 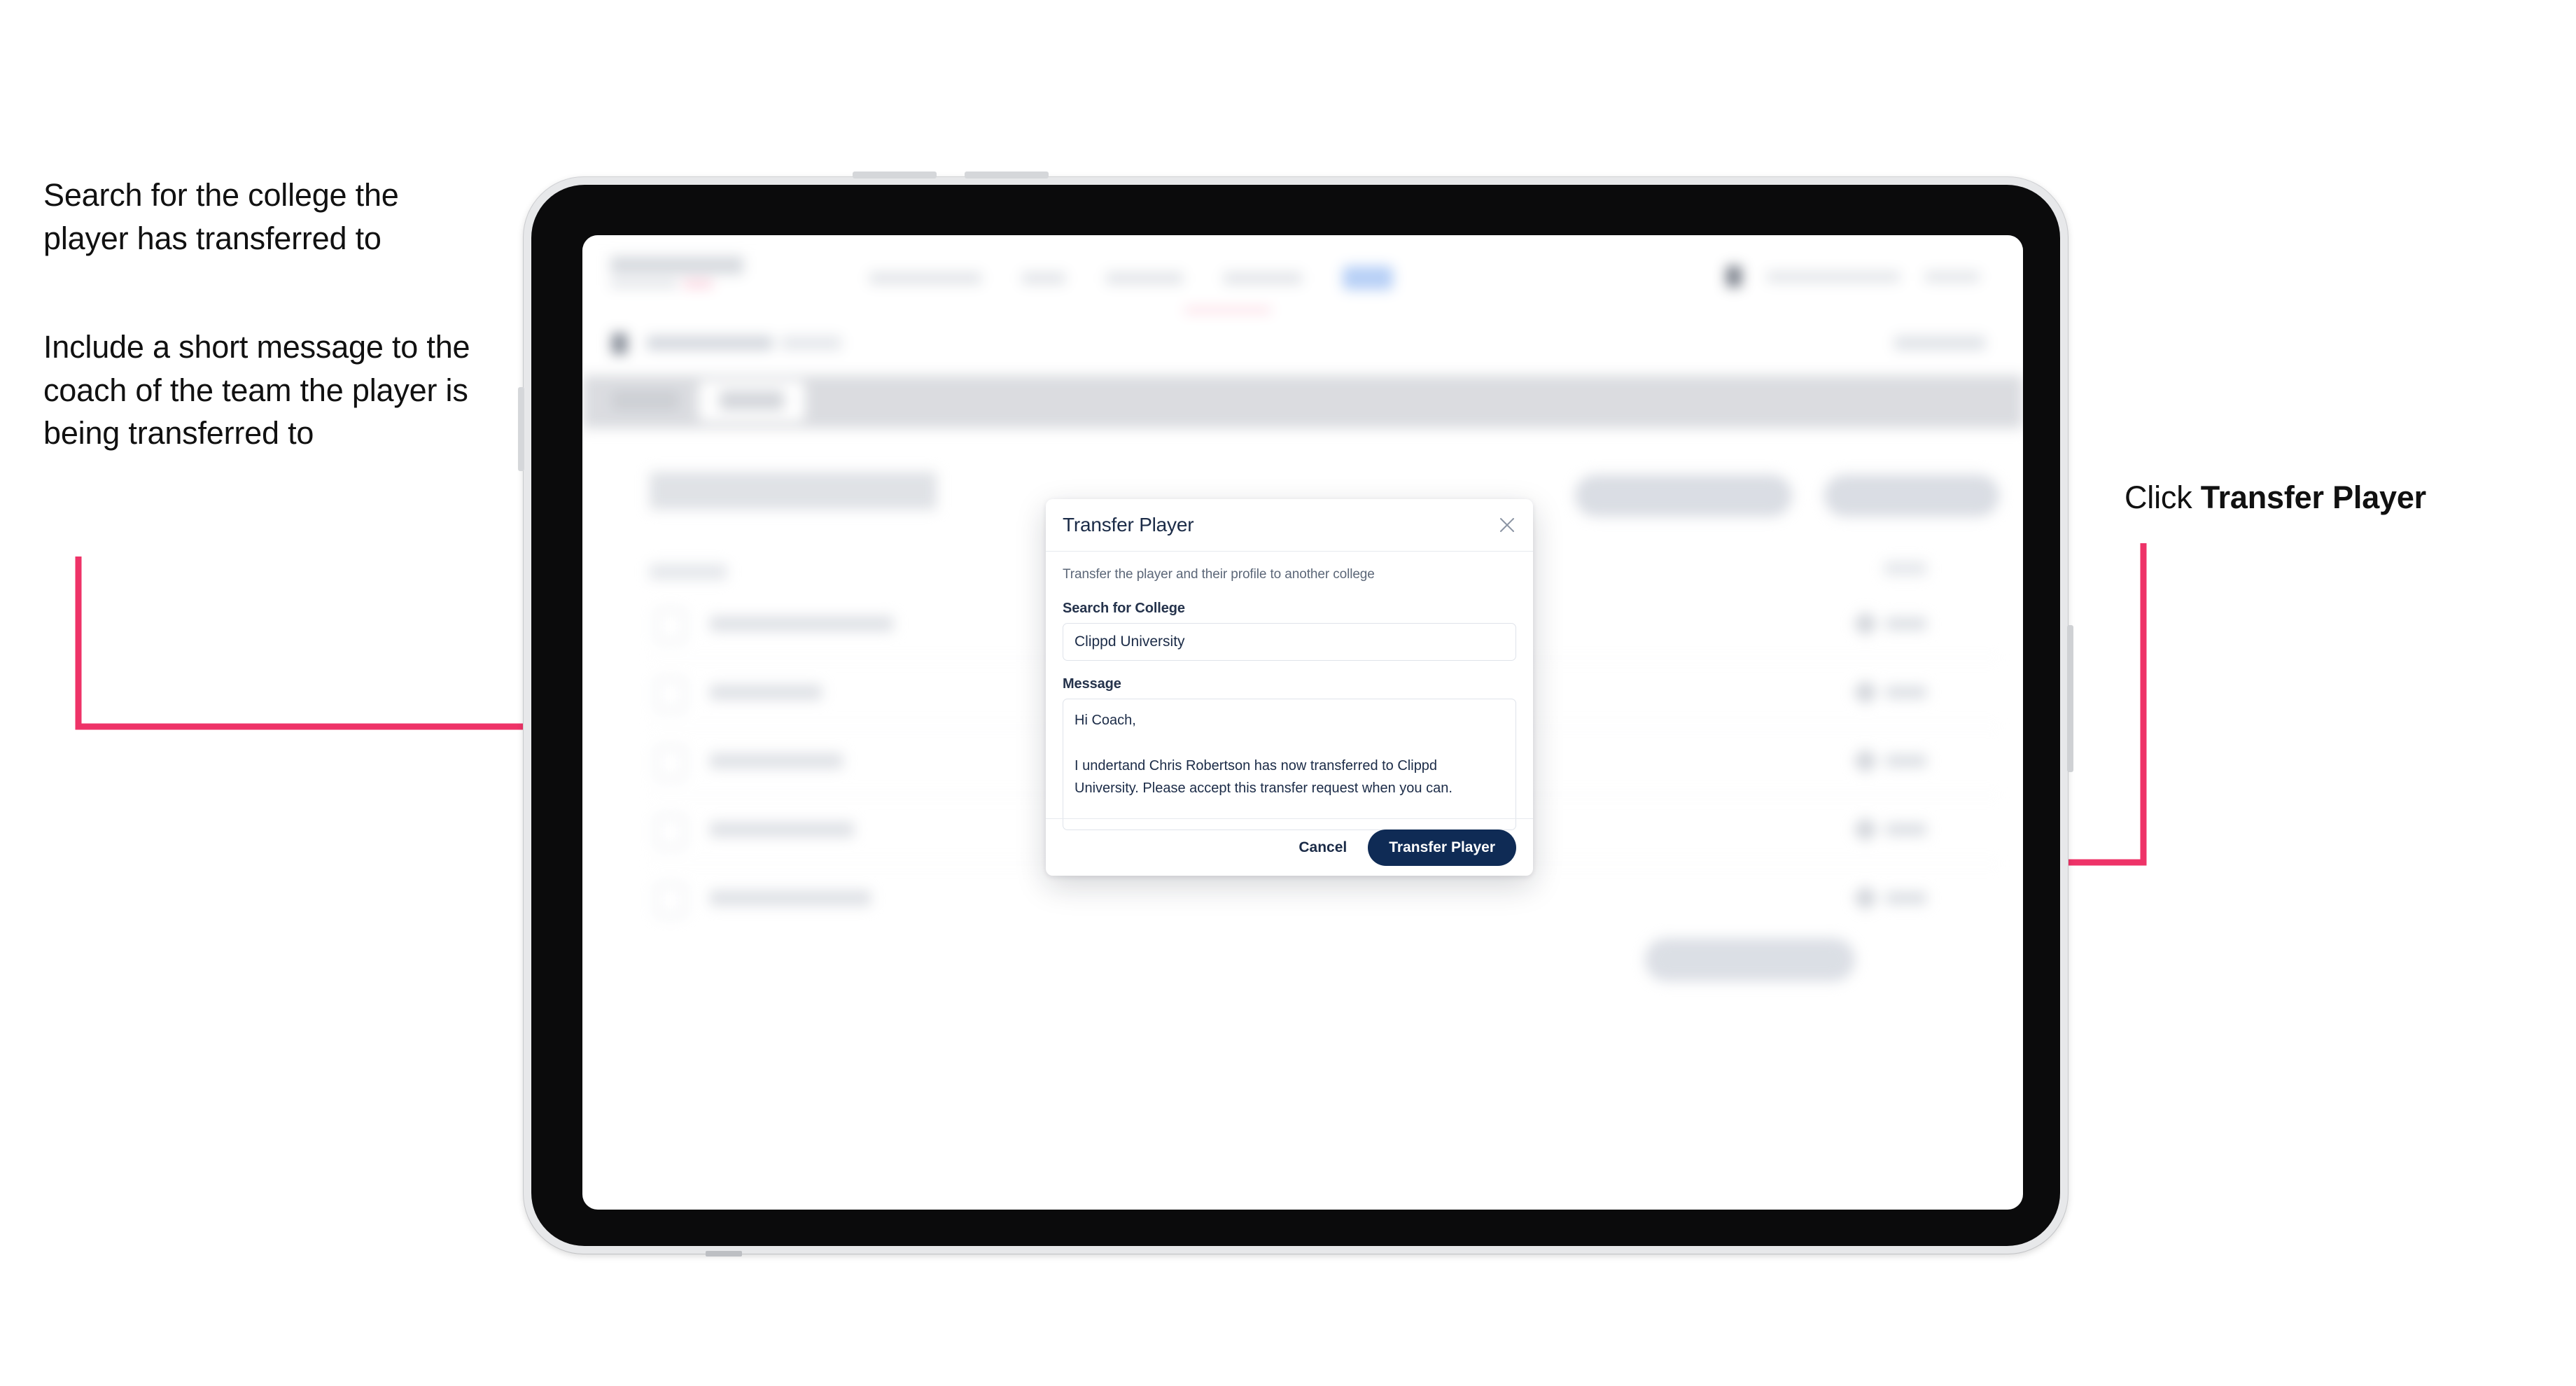 What do you see at coordinates (521, 429) in the screenshot?
I see `device-volume-button` at bounding box center [521, 429].